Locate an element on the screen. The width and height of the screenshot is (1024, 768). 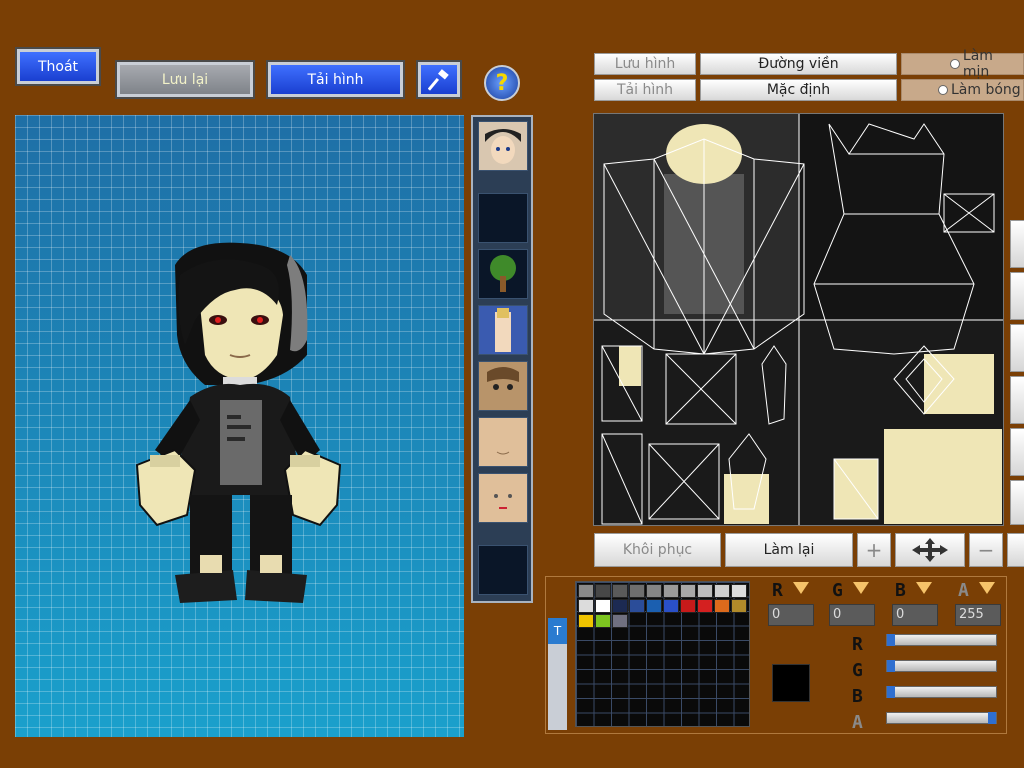
blue-channel-label: B is located at coordinates (900, 590).